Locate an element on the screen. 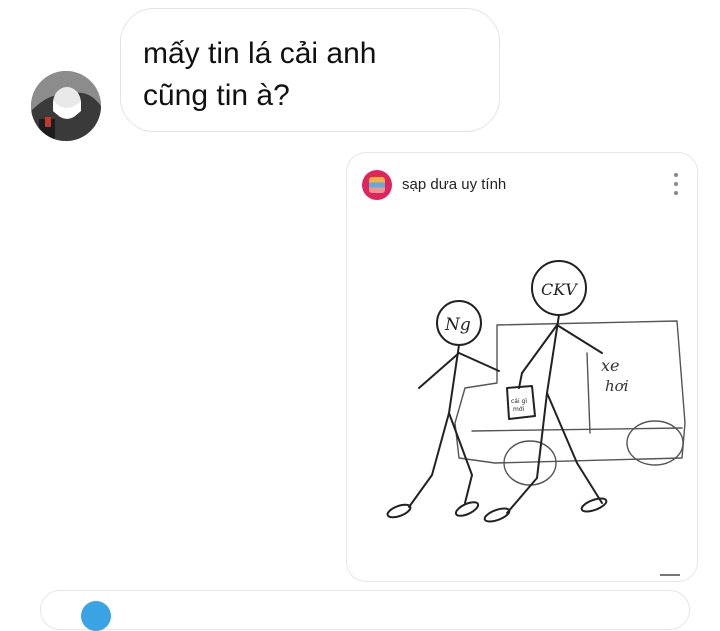 This screenshot has width=720, height=631. head-label-ng: Ng is located at coordinates (457, 325).